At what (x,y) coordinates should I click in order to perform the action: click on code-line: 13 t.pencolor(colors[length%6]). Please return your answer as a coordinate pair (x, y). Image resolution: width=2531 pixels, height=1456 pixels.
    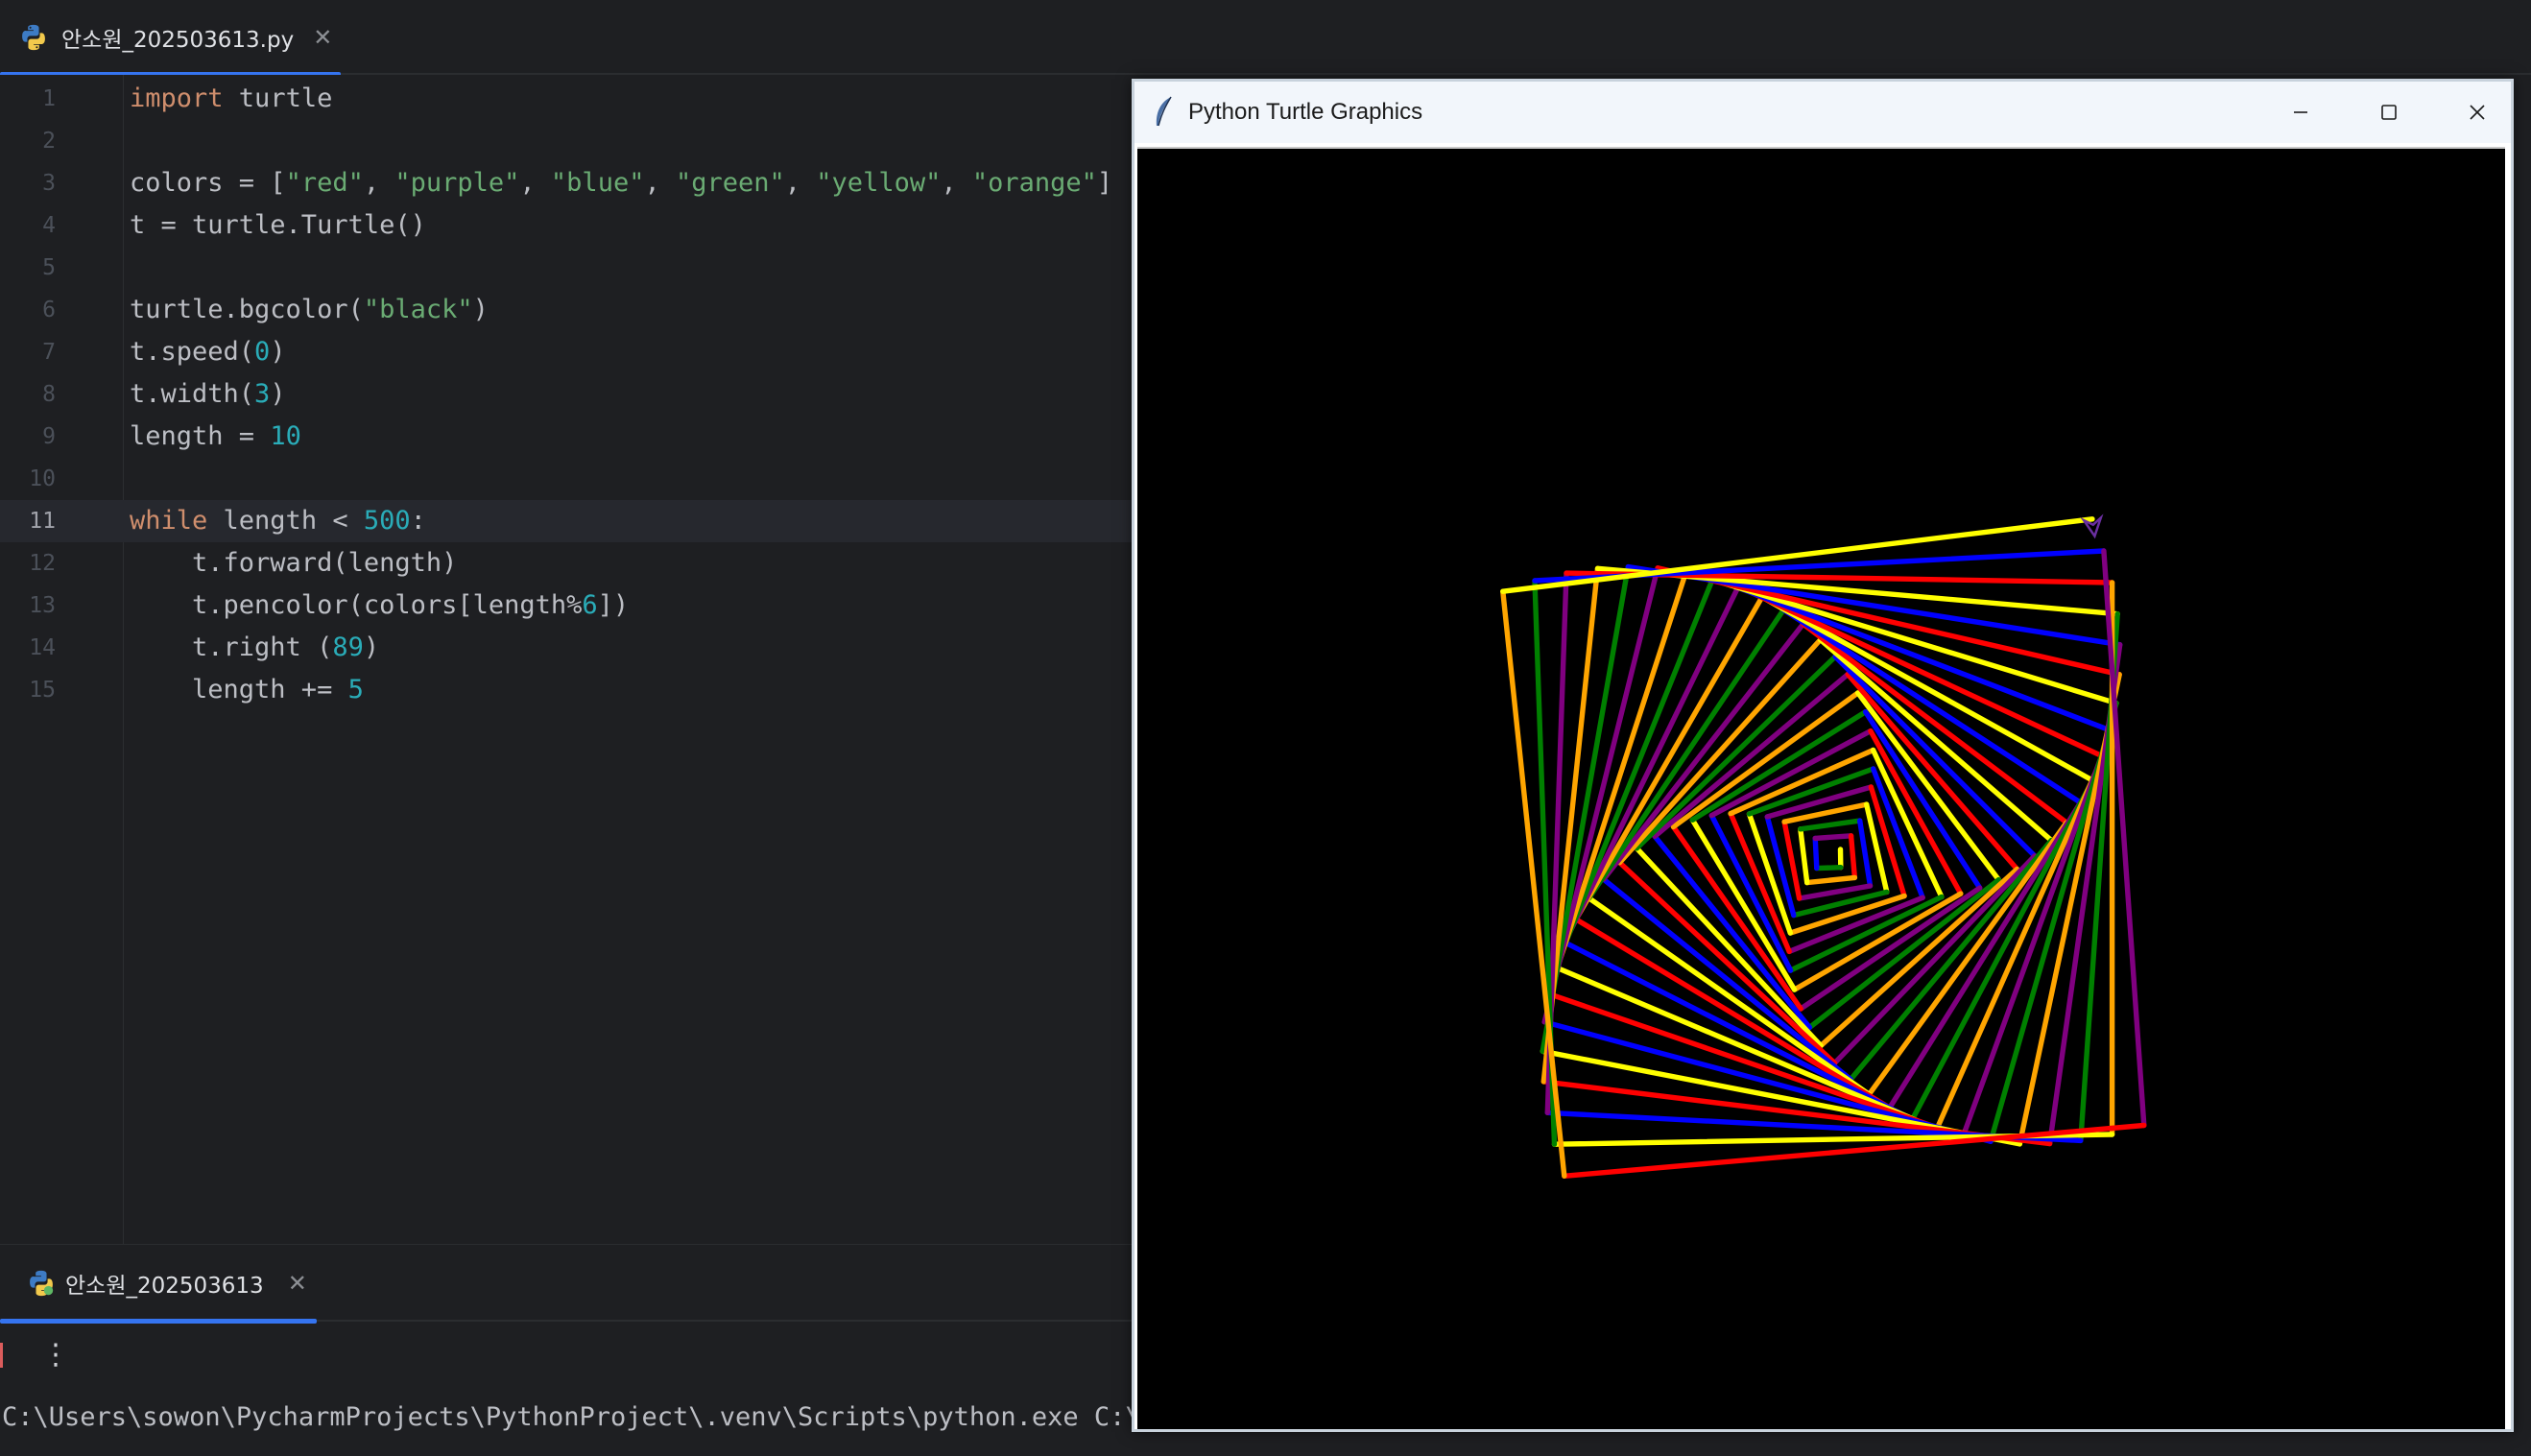
    Looking at the image, I should click on (566, 606).